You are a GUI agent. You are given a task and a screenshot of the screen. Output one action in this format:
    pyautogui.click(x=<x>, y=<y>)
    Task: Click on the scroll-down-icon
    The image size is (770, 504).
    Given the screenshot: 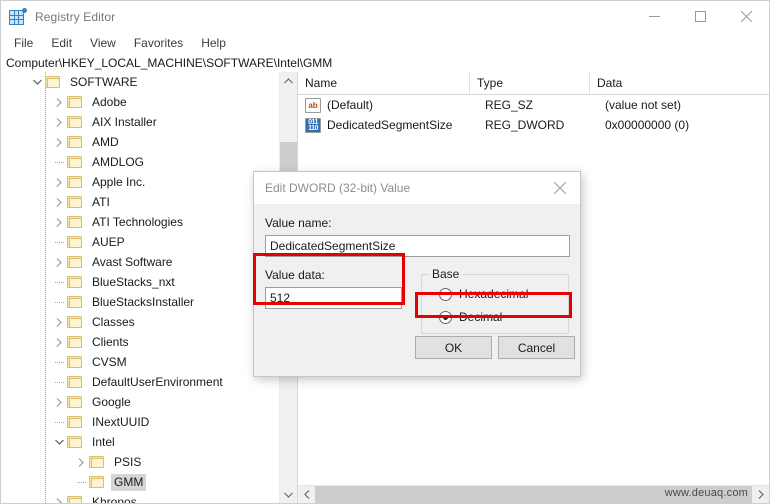 What is the action you would take?
    pyautogui.click(x=288, y=494)
    